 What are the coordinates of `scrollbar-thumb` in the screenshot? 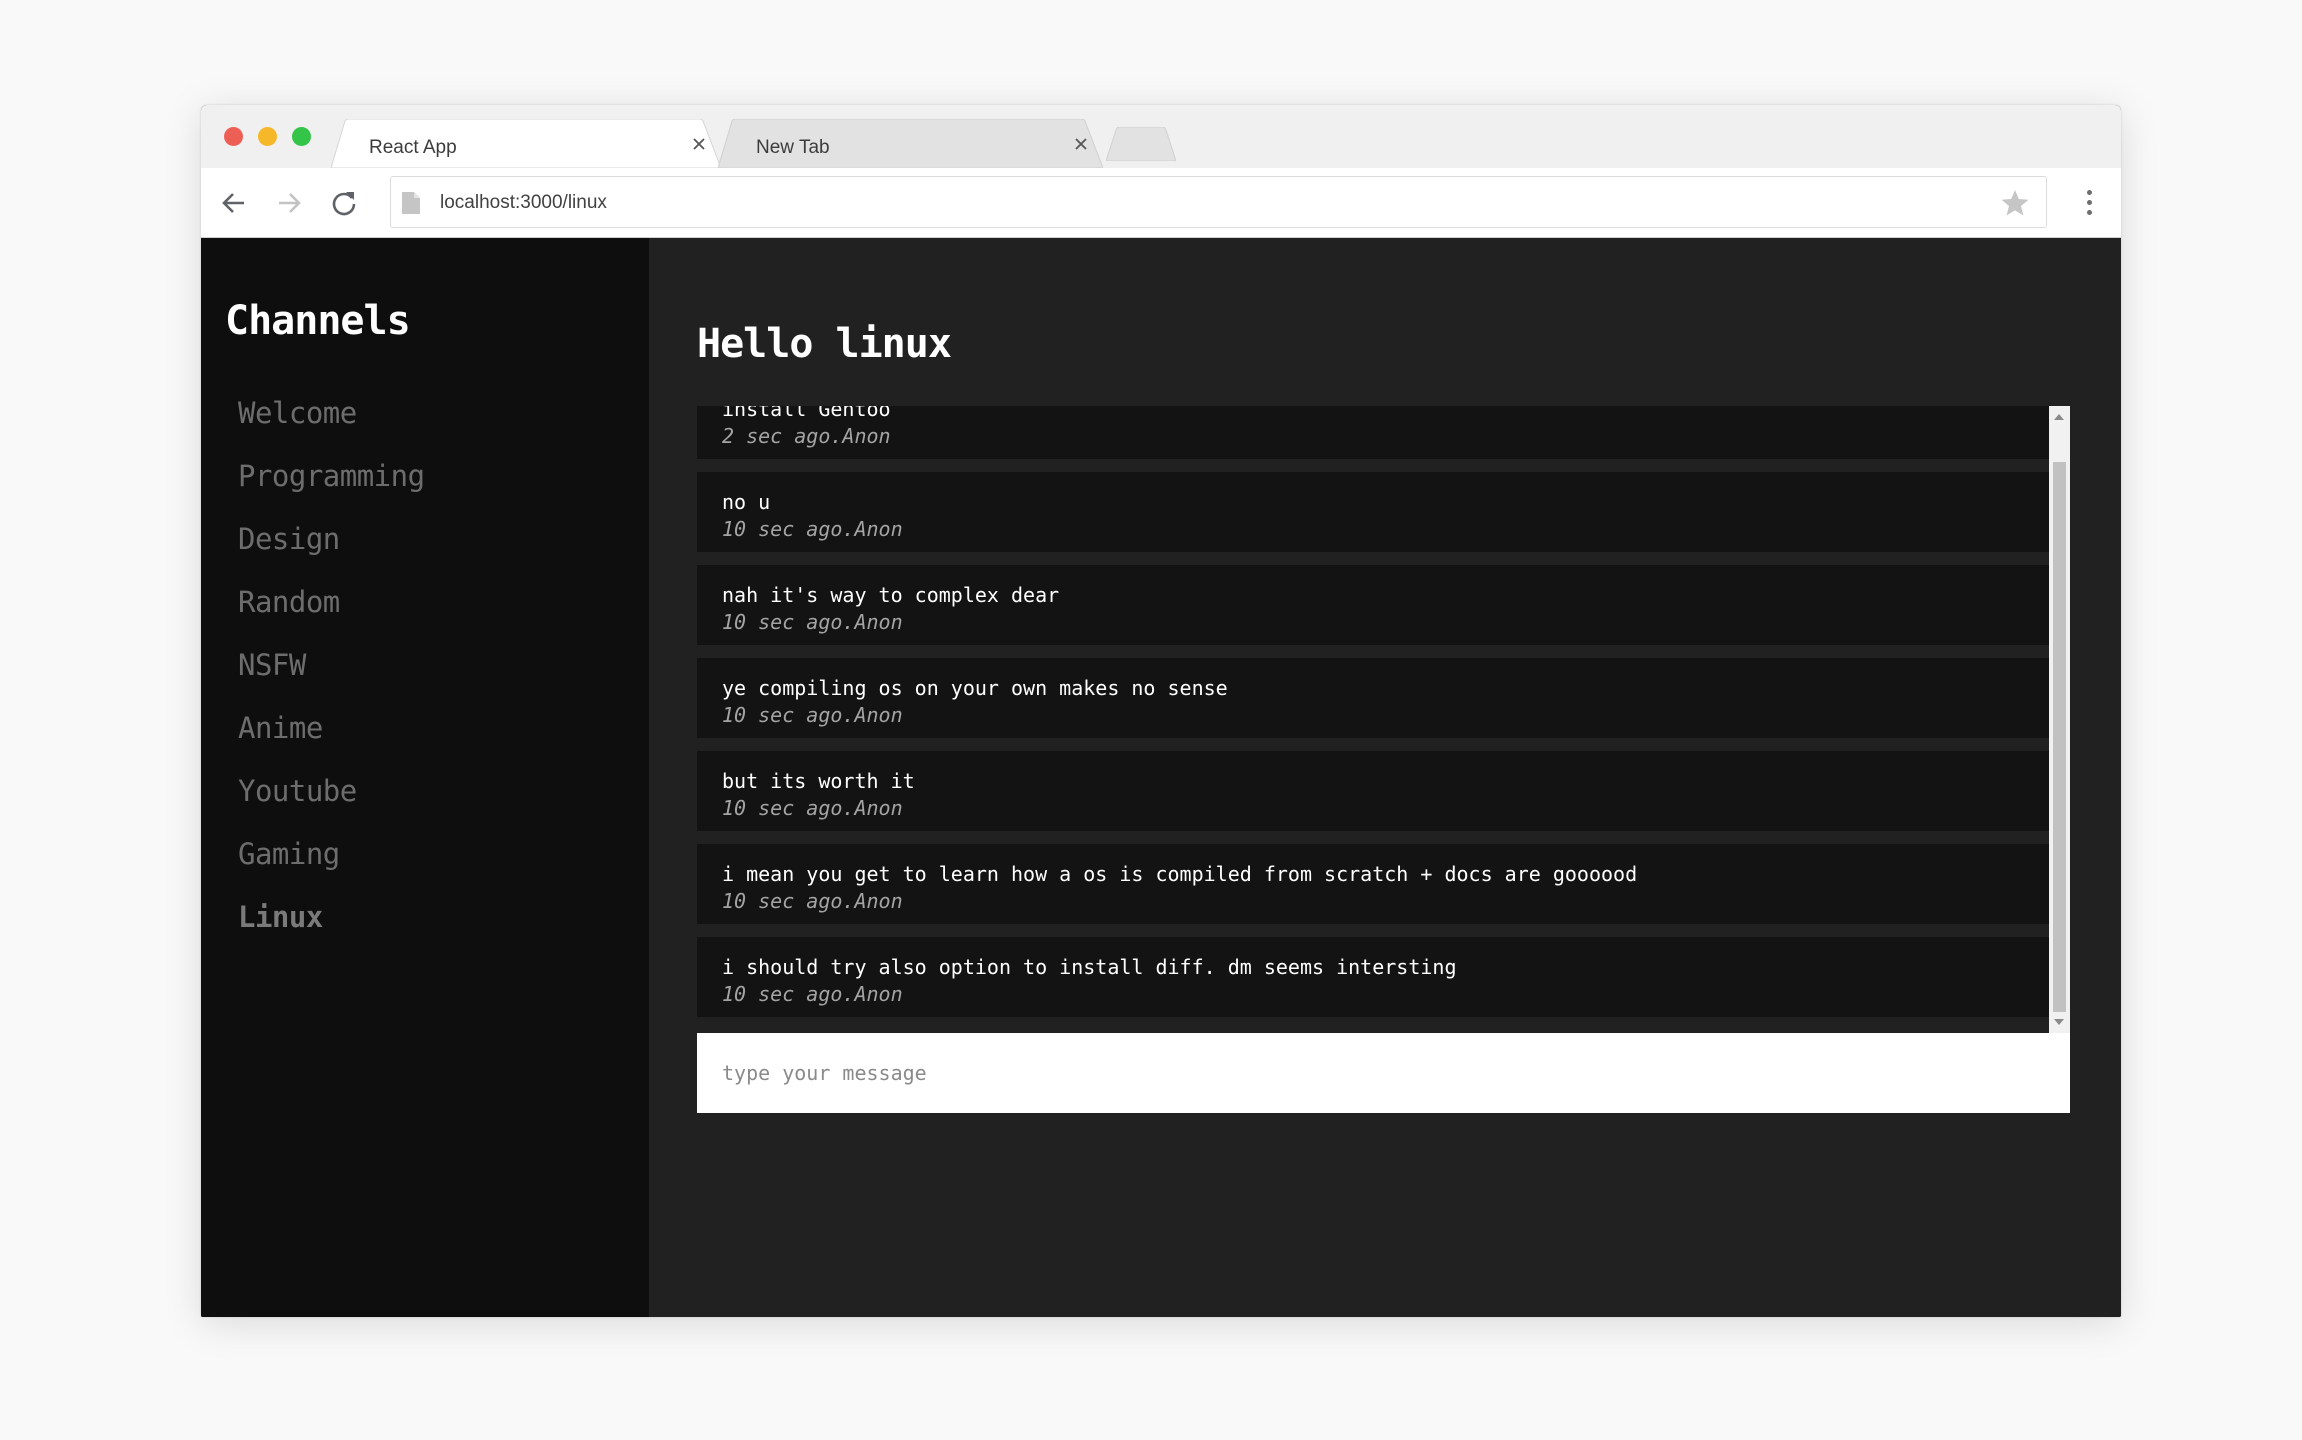 It's located at (2059, 737).